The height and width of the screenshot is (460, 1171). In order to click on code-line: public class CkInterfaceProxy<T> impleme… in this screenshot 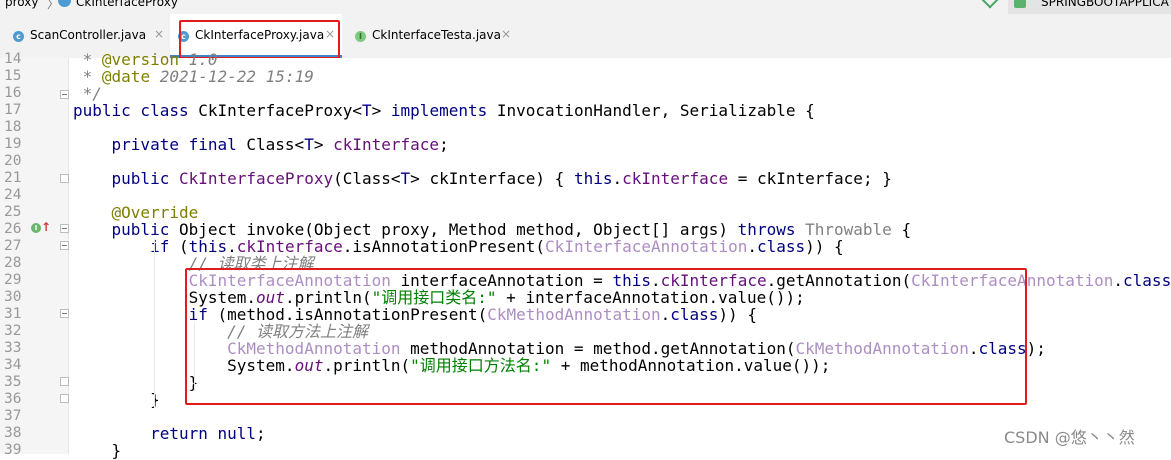, I will do `click(444, 110)`.